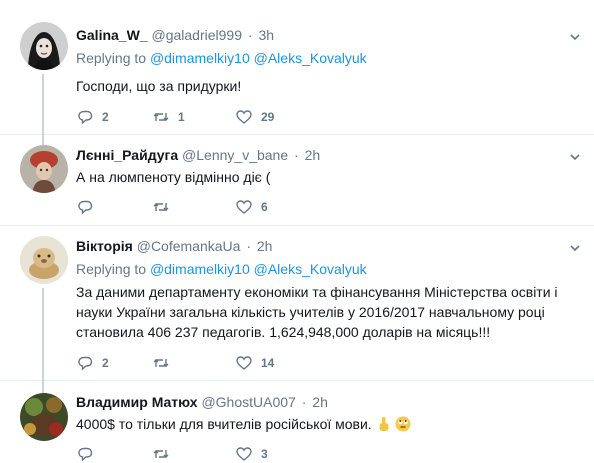  Describe the element at coordinates (264, 207) in the screenshot. I see `like-count: 6` at that location.